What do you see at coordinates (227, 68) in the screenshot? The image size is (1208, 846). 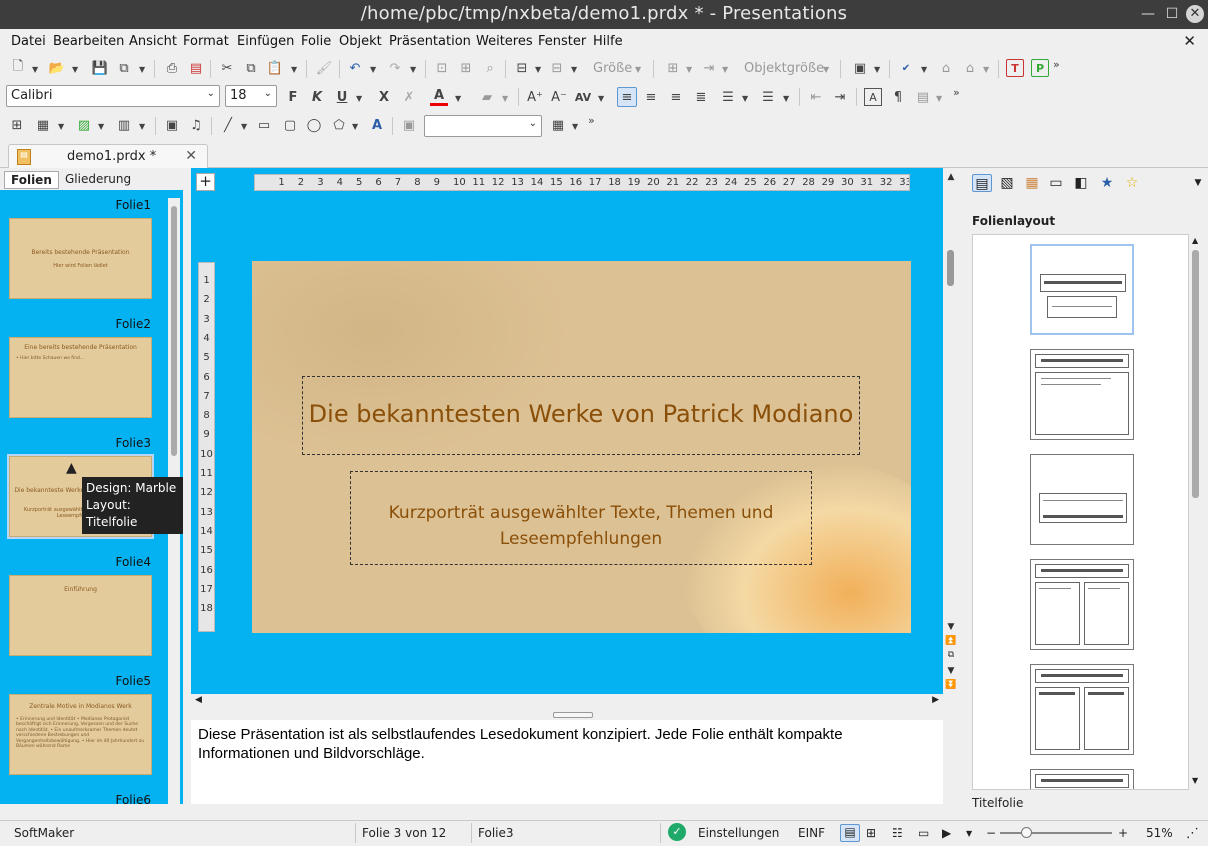 I see `cut-icon: ✂` at bounding box center [227, 68].